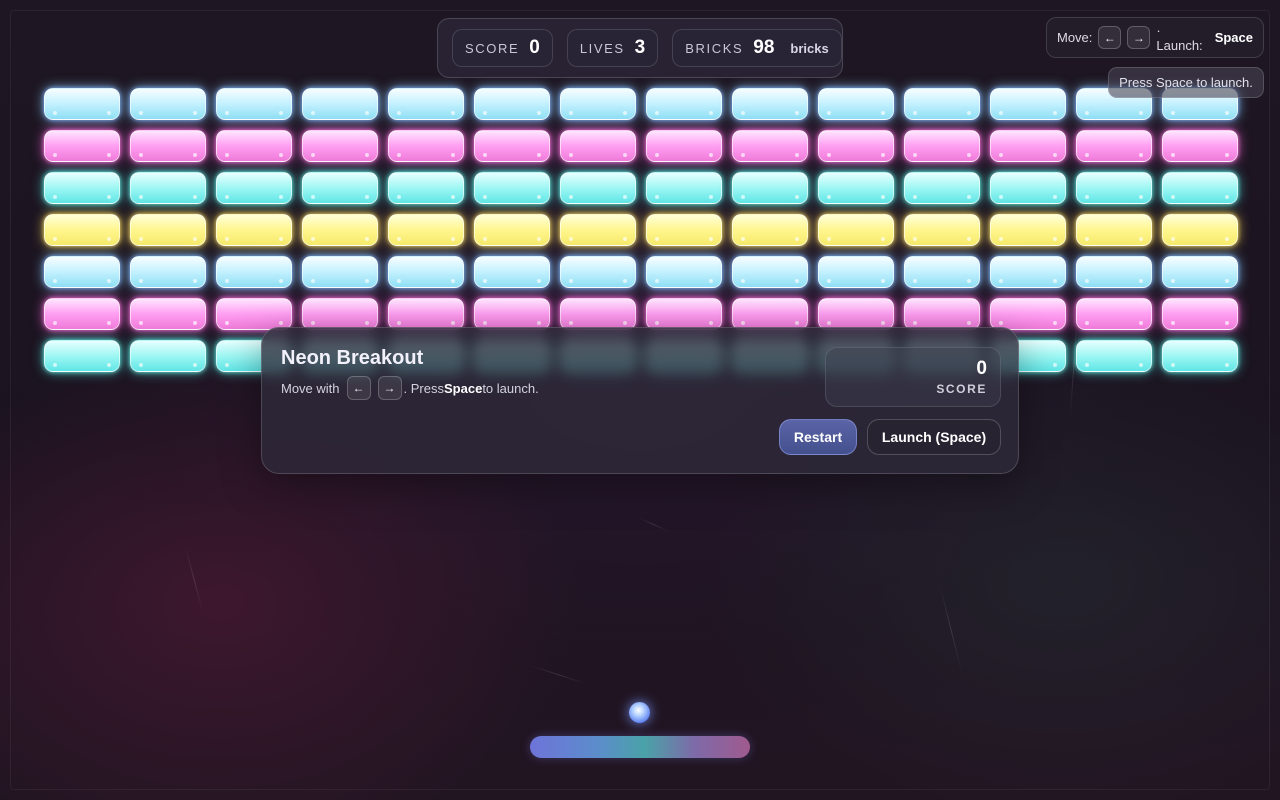 Image resolution: width=1280 pixels, height=800 pixels. I want to click on bricks-pill: BRICKS 98 bricks, so click(757, 48).